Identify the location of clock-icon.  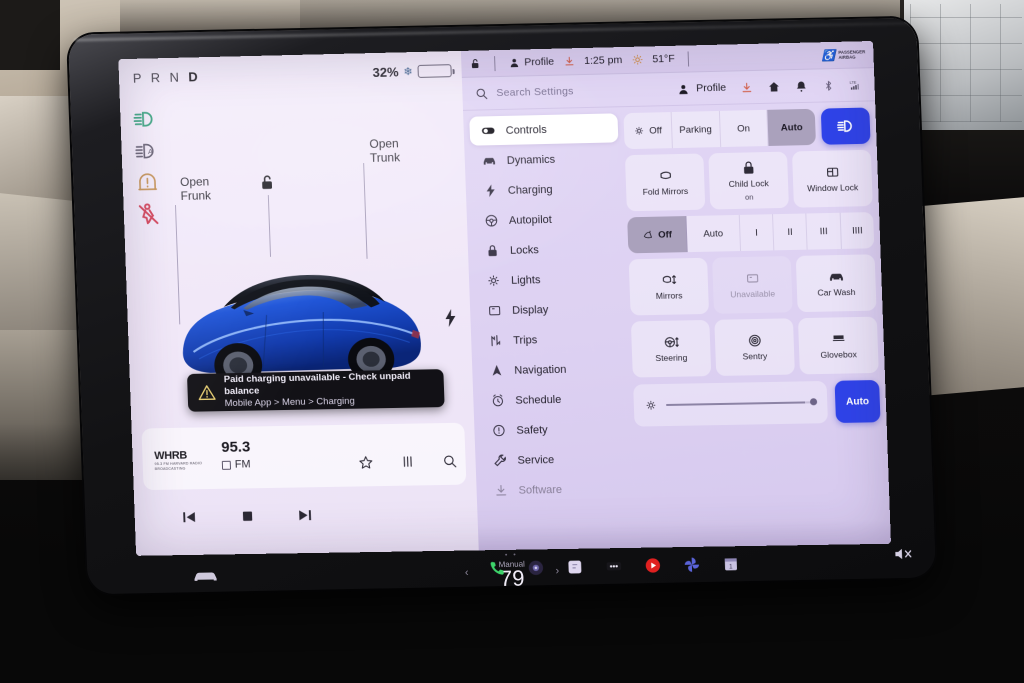
(498, 400).